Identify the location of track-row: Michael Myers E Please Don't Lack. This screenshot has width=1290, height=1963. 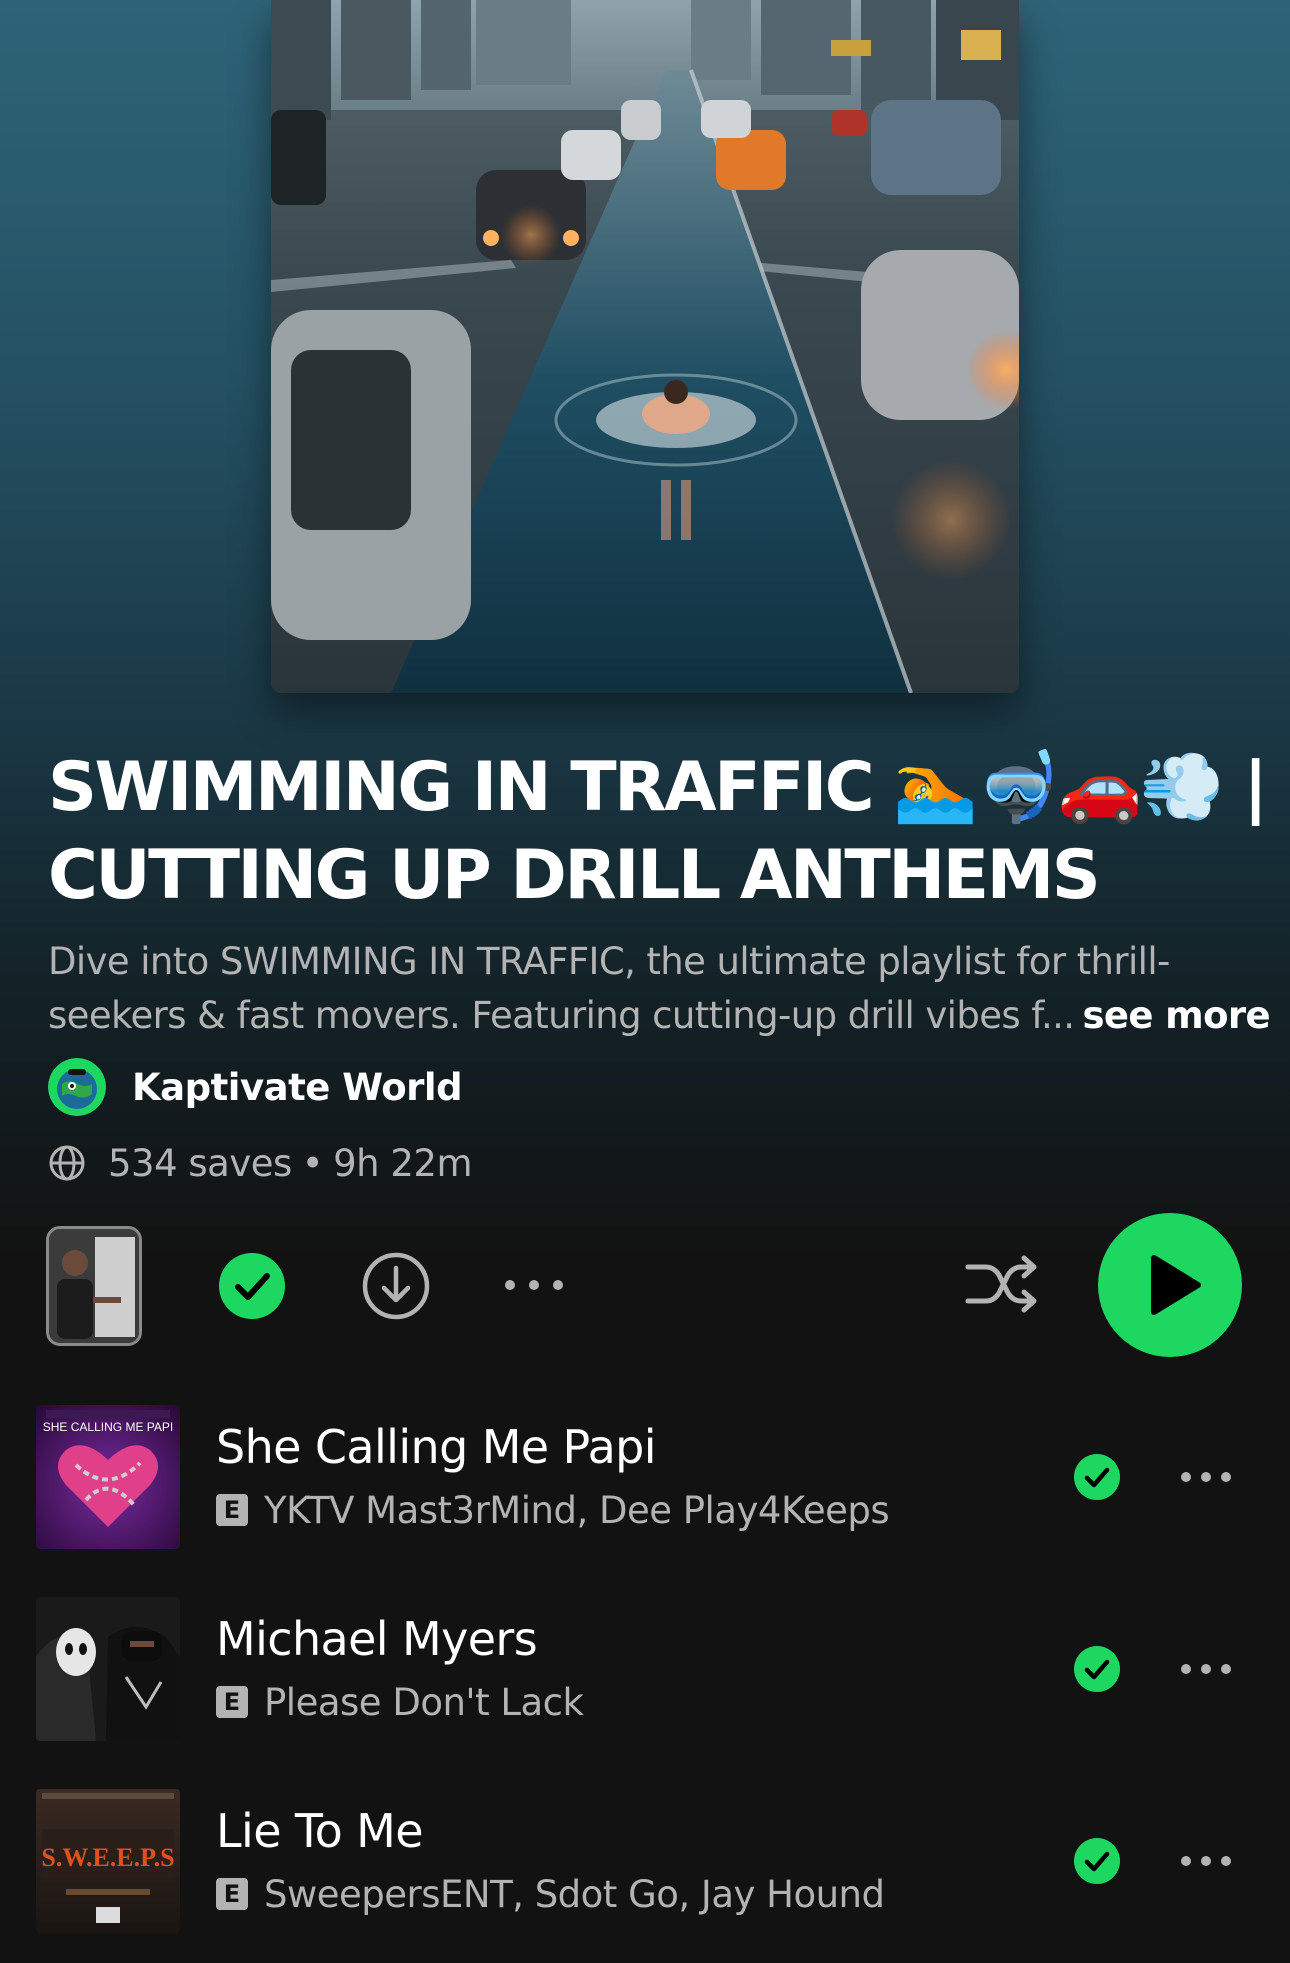
(645, 1670).